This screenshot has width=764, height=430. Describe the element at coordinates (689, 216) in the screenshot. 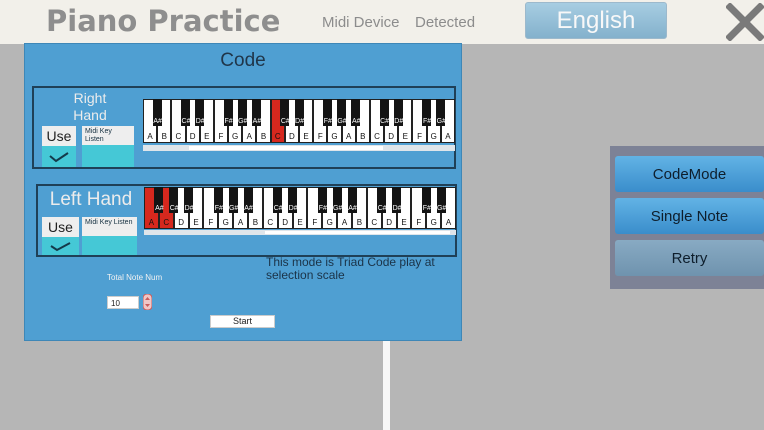

I see `single-note-button: Single Note` at that location.